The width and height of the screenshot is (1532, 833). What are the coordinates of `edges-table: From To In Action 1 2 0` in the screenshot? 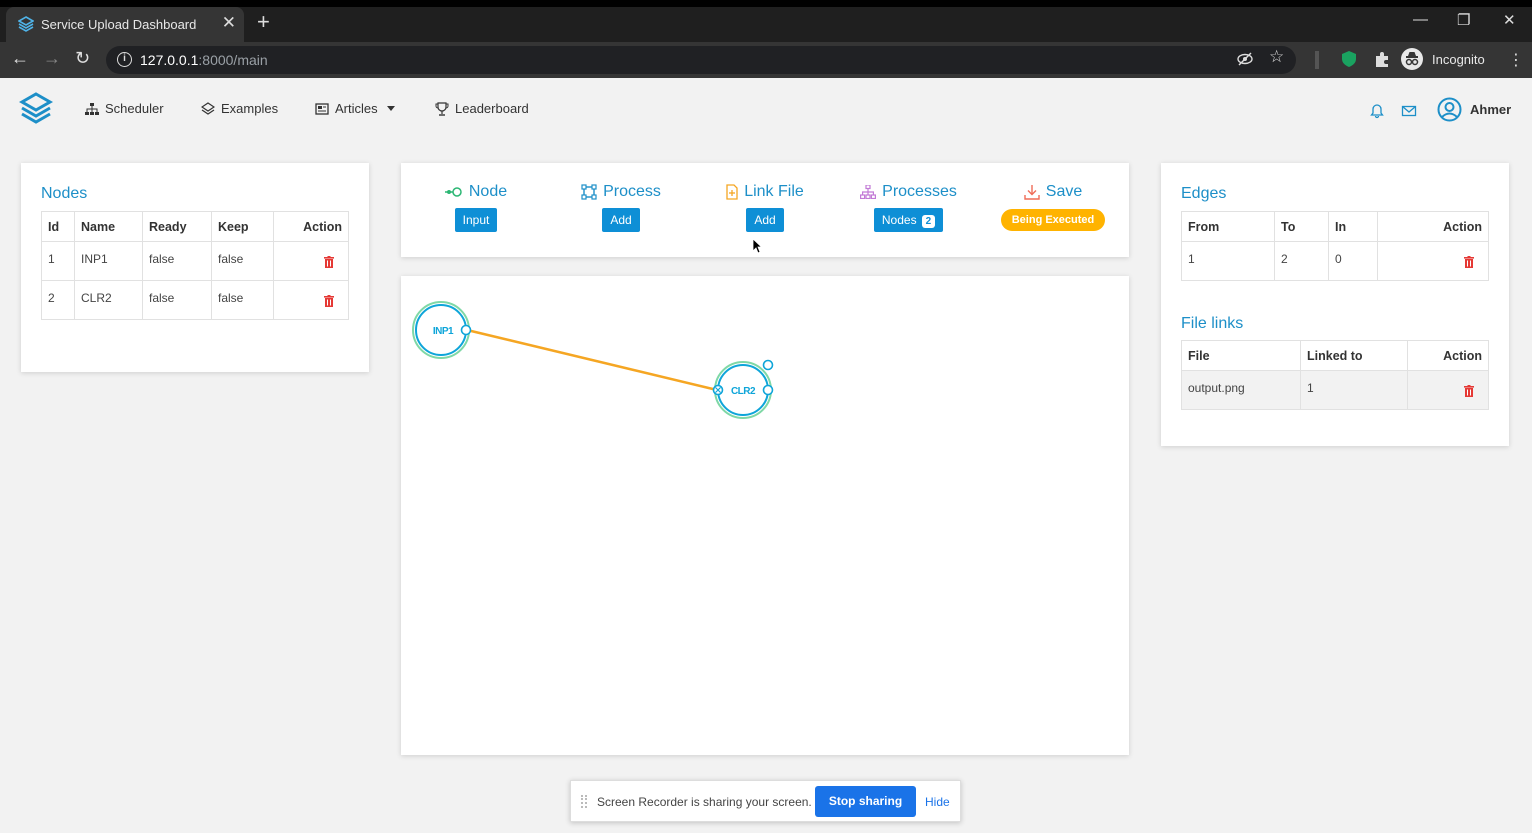 It's located at (1335, 246).